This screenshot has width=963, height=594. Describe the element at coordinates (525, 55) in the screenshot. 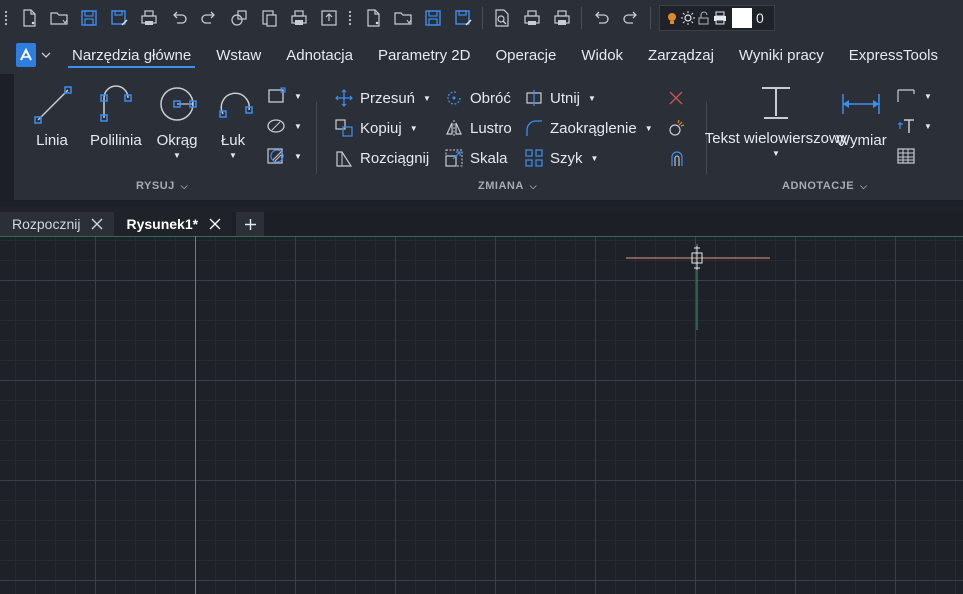

I see `tab-operacje: Operacje` at that location.